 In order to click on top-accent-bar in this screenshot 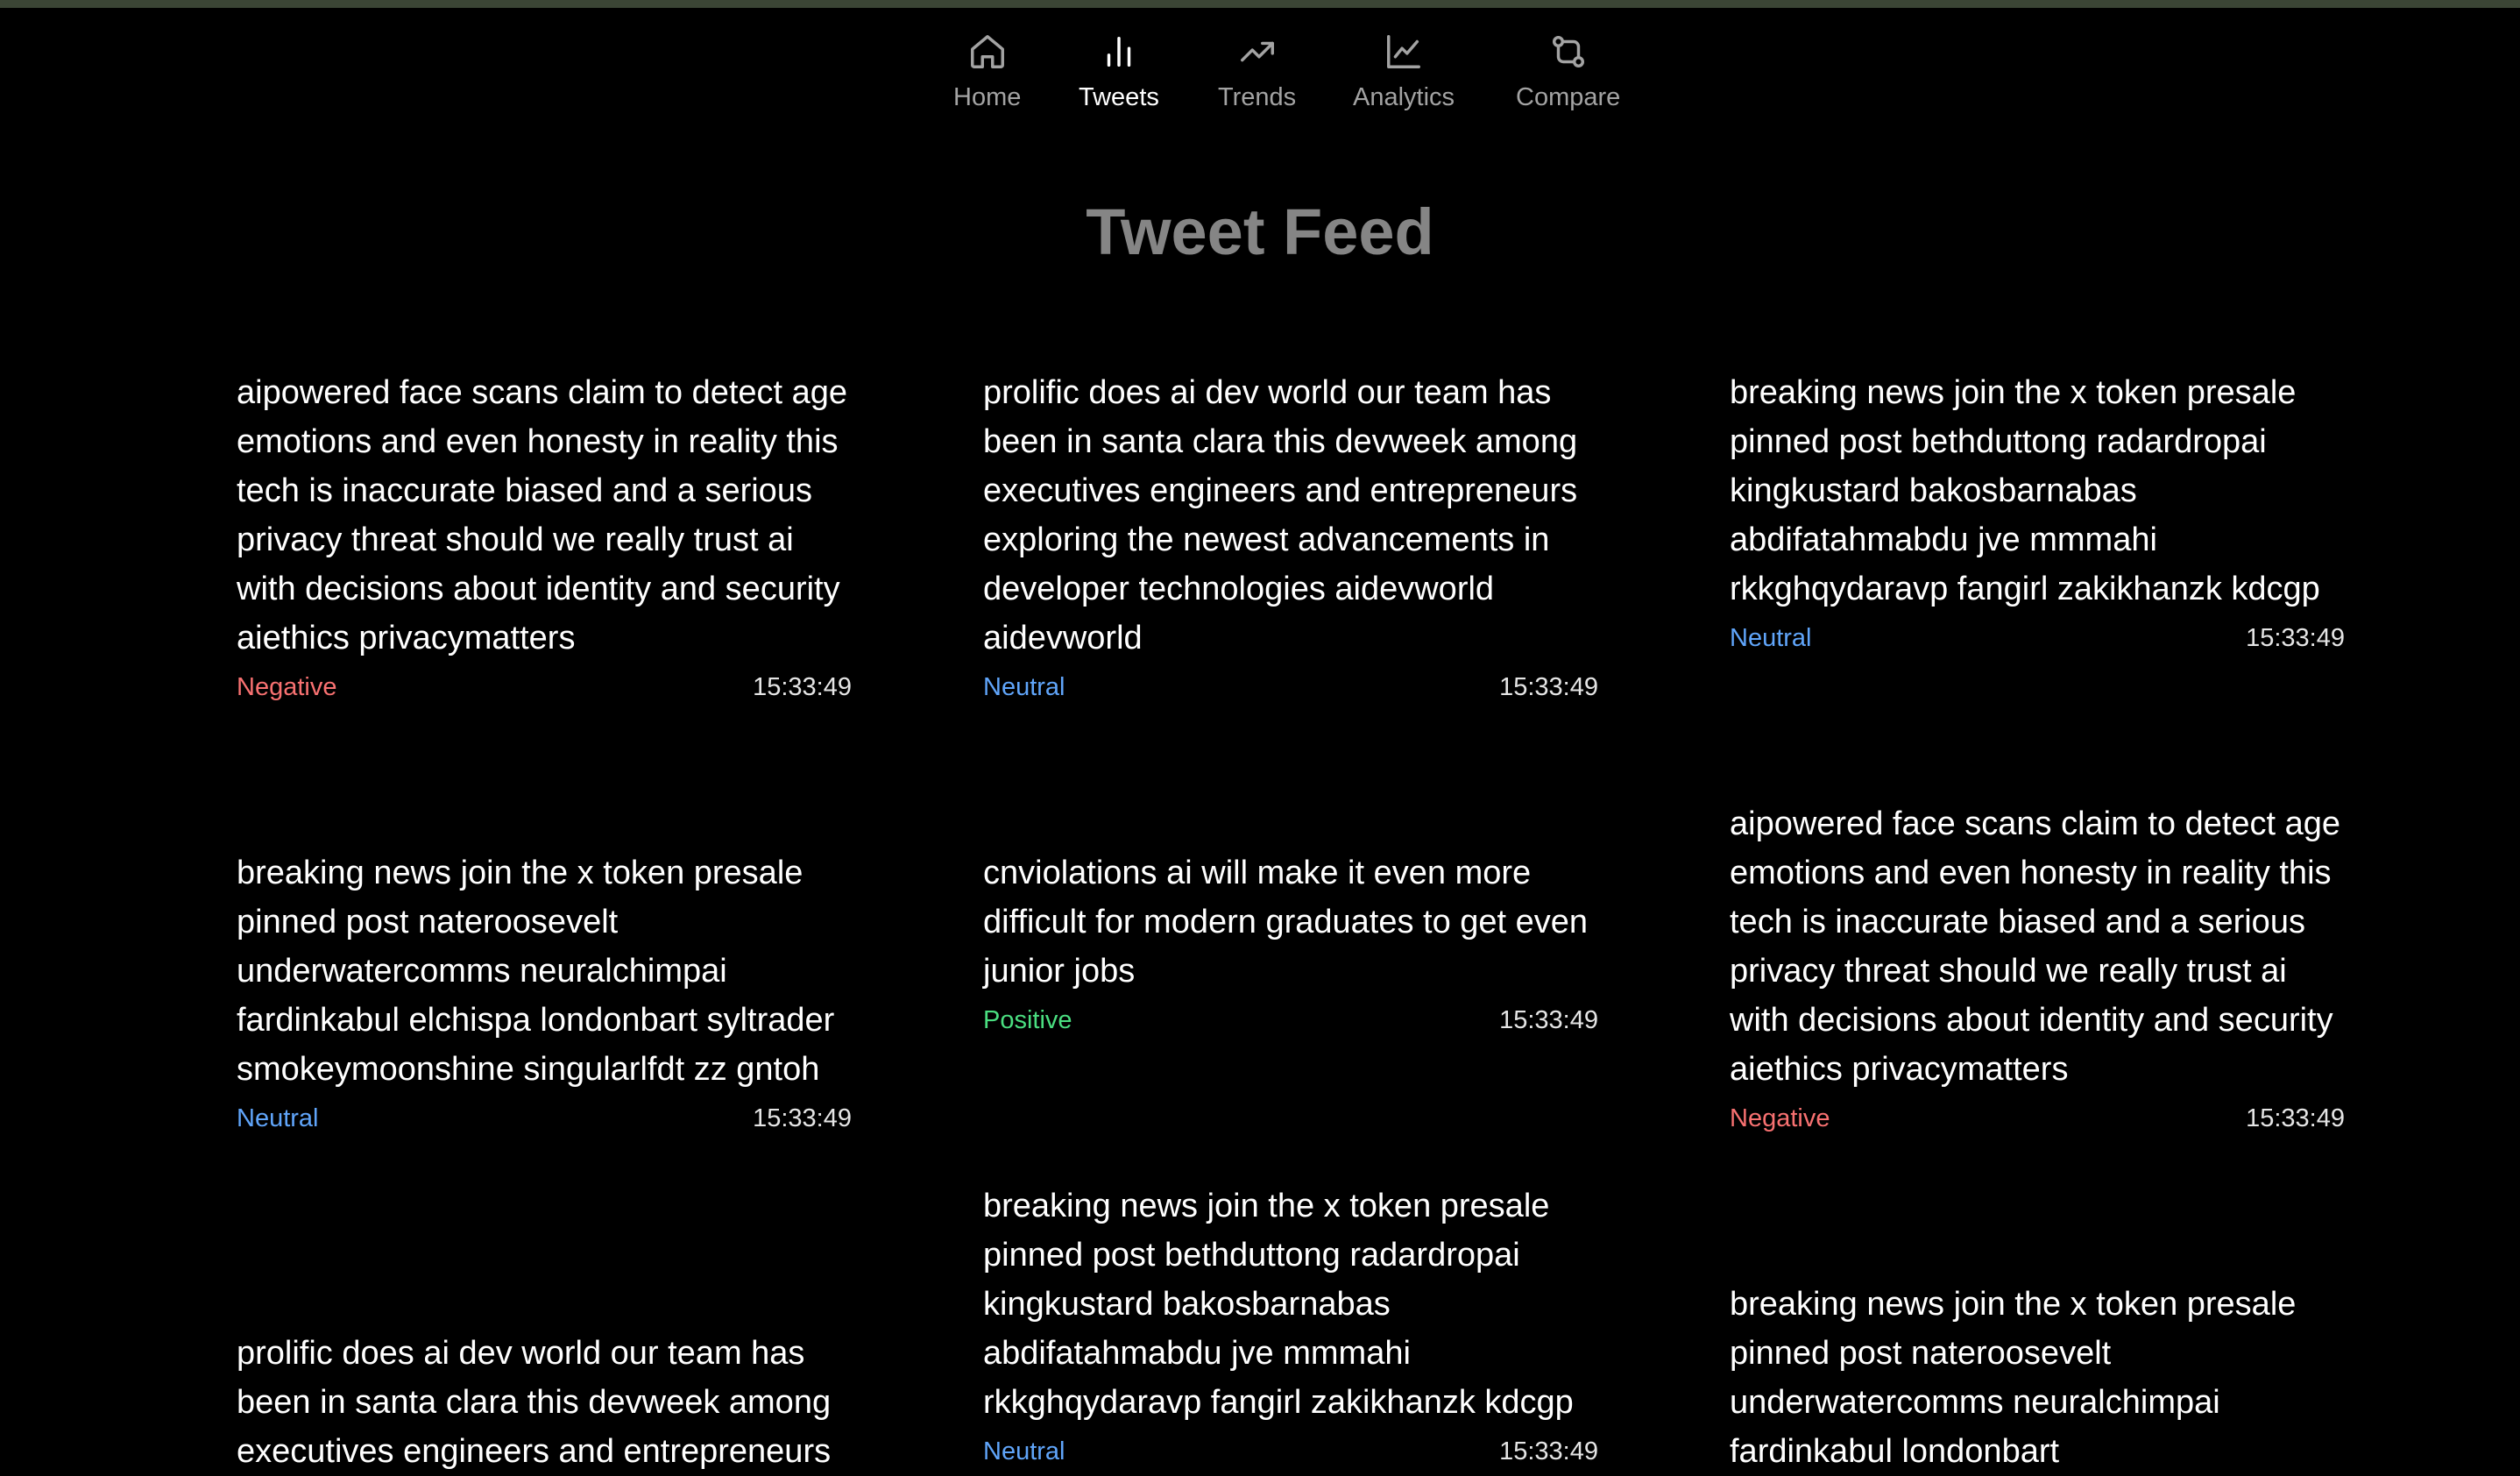, I will do `click(1260, 4)`.